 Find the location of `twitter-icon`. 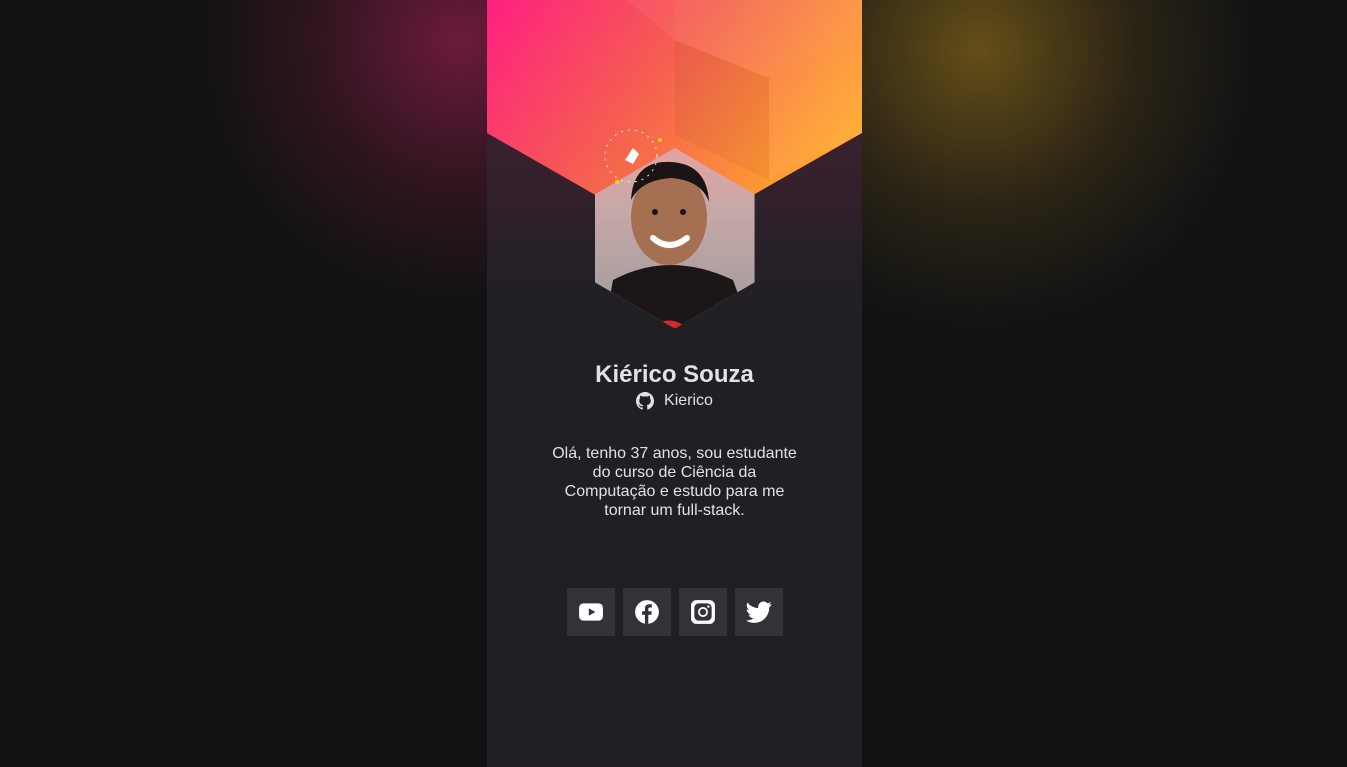

twitter-icon is located at coordinates (759, 612).